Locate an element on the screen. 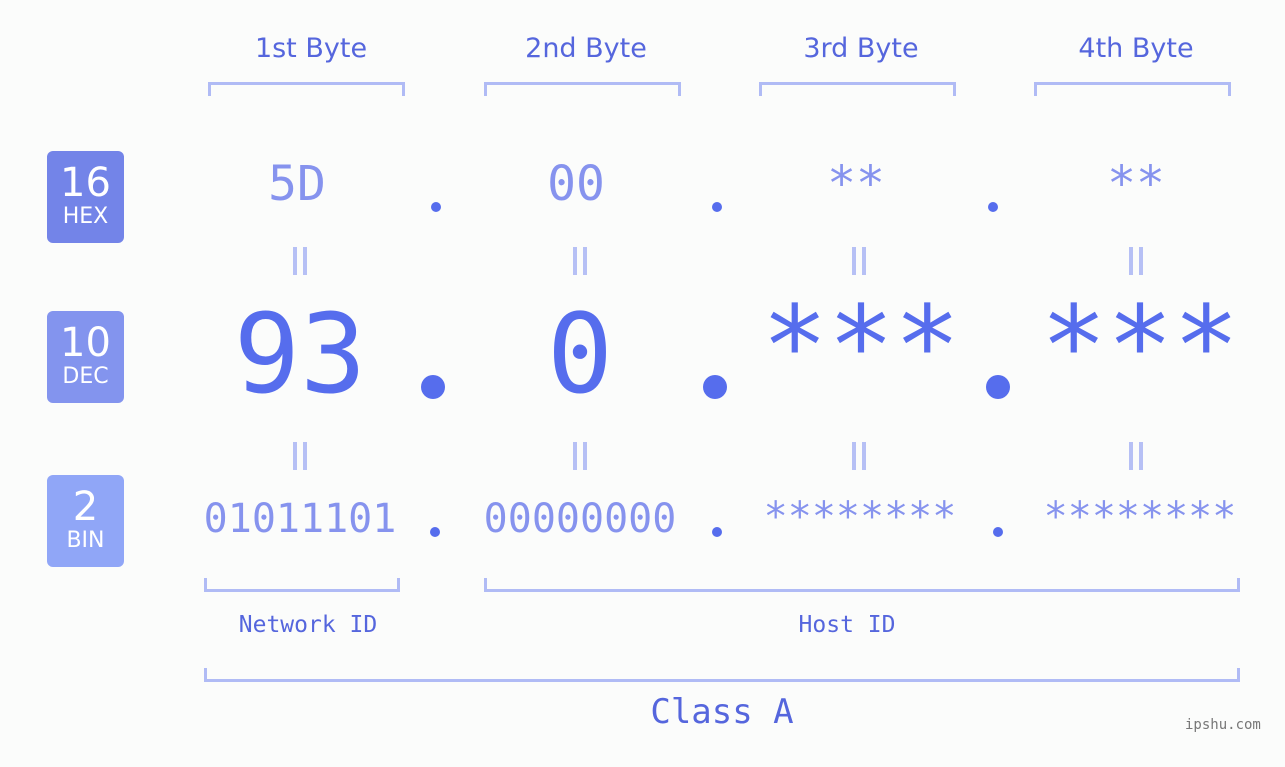  bin-badge: 2 BIN is located at coordinates (85, 521).